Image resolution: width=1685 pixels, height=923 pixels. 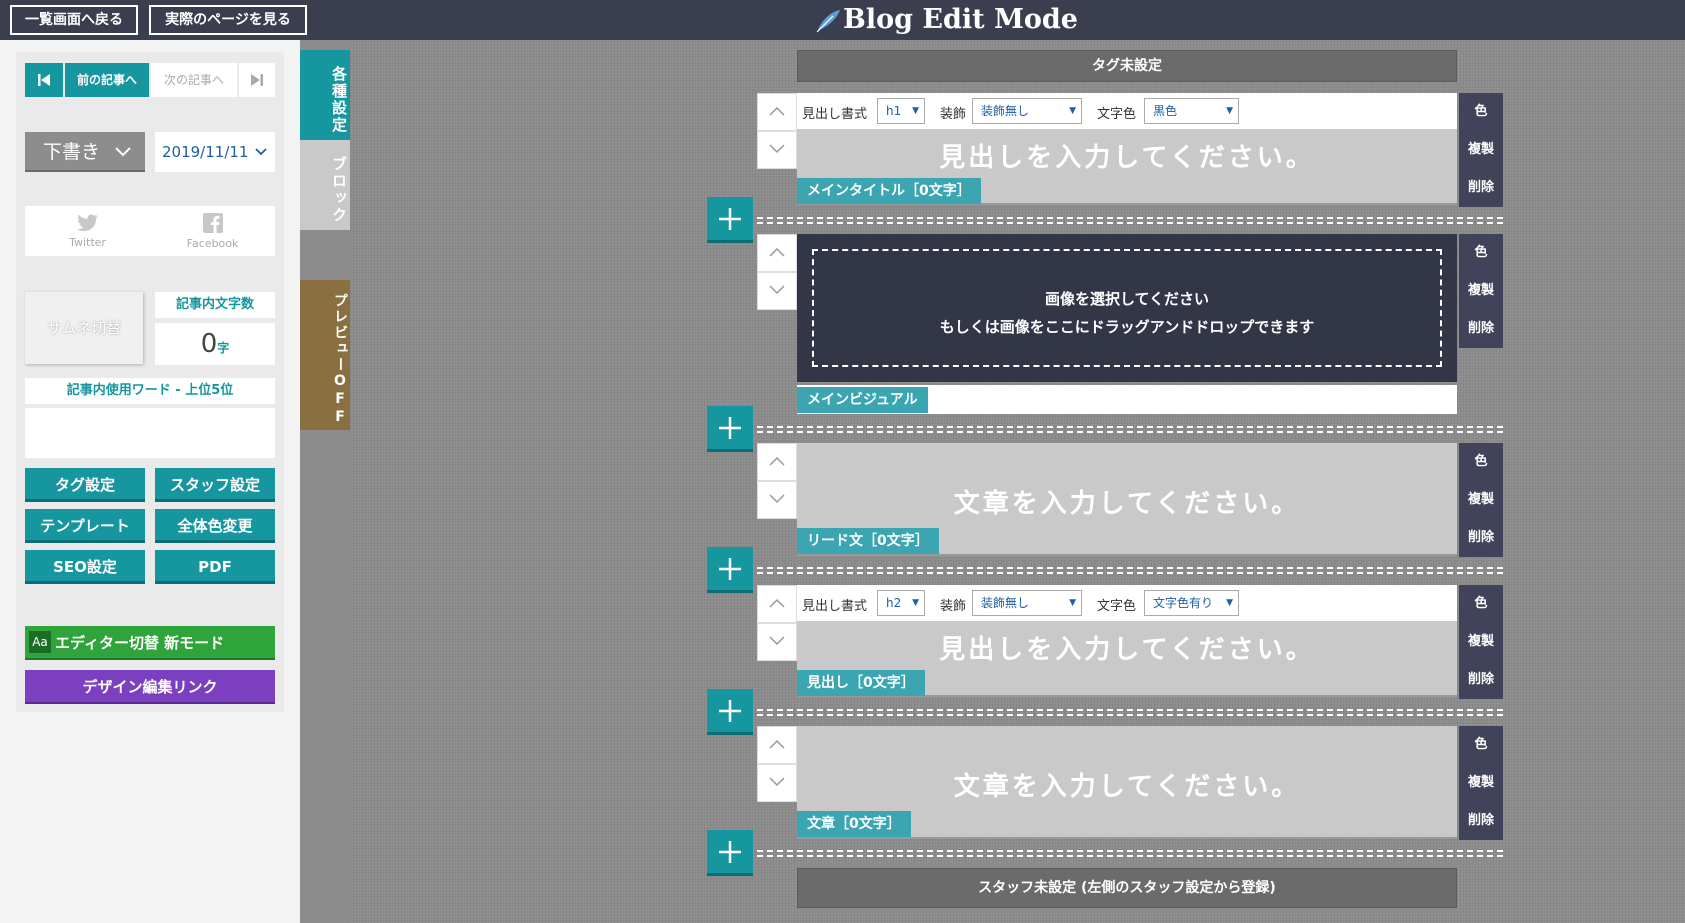 I want to click on lead-text-placeholder: 文章を入力してください。, so click(x=1127, y=501).